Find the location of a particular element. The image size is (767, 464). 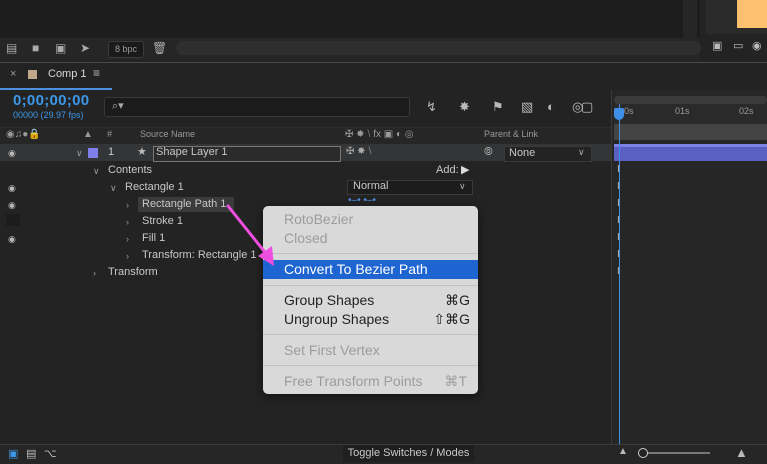

motion-blur-icon: ◐ is located at coordinates (551, 106).